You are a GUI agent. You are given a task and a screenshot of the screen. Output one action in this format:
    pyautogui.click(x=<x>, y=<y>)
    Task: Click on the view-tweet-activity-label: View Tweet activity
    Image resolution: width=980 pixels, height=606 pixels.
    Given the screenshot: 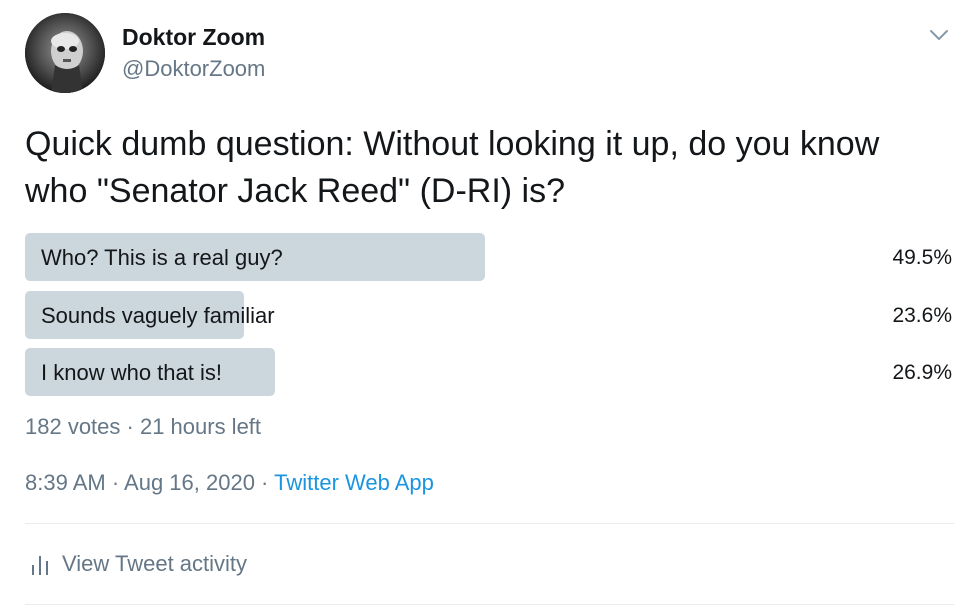 What is the action you would take?
    pyautogui.click(x=155, y=563)
    